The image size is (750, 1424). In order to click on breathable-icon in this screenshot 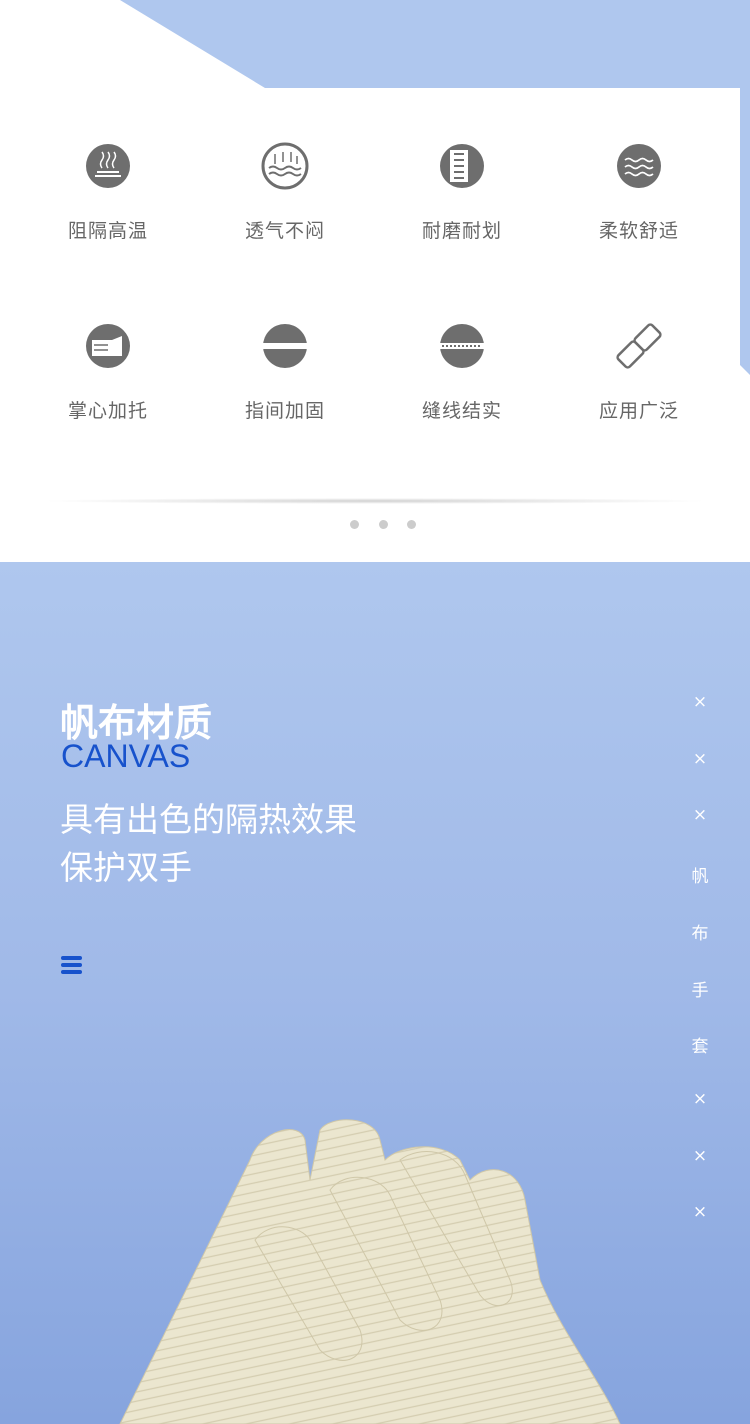, I will do `click(285, 166)`.